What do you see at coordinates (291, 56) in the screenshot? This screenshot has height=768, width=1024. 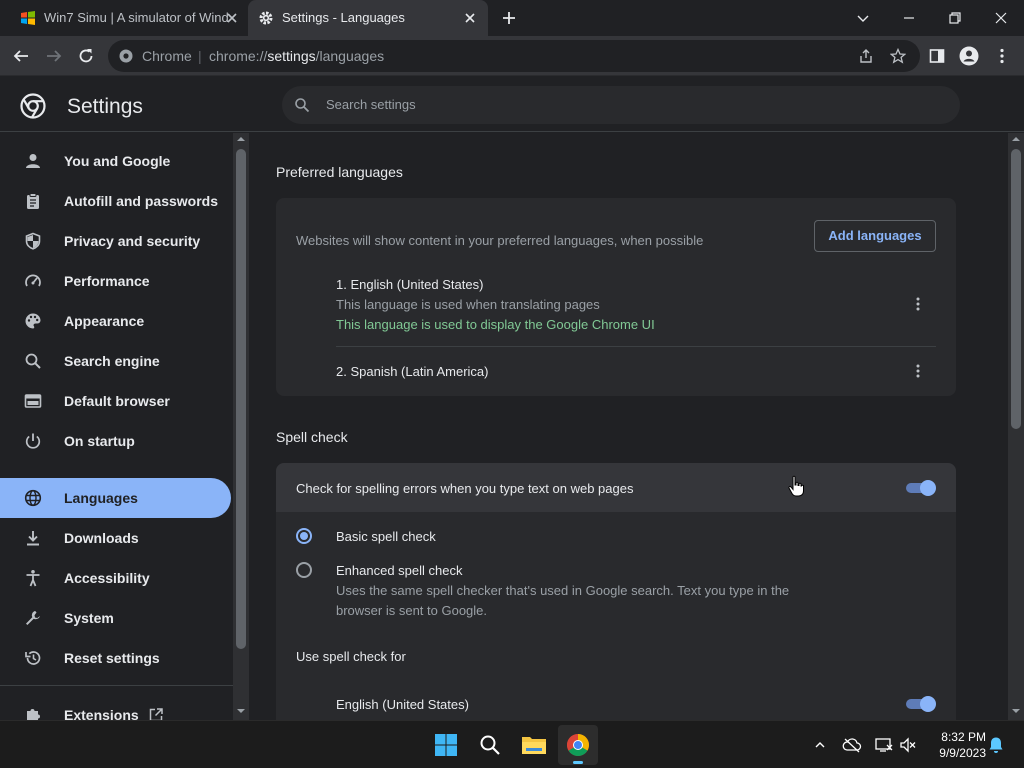 I see `url-host: settings` at bounding box center [291, 56].